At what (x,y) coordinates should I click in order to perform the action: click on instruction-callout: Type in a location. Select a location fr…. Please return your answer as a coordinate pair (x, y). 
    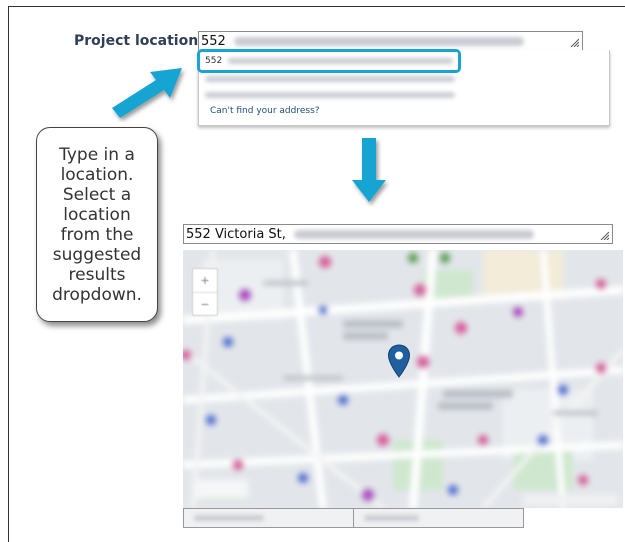
    Looking at the image, I should click on (97, 224).